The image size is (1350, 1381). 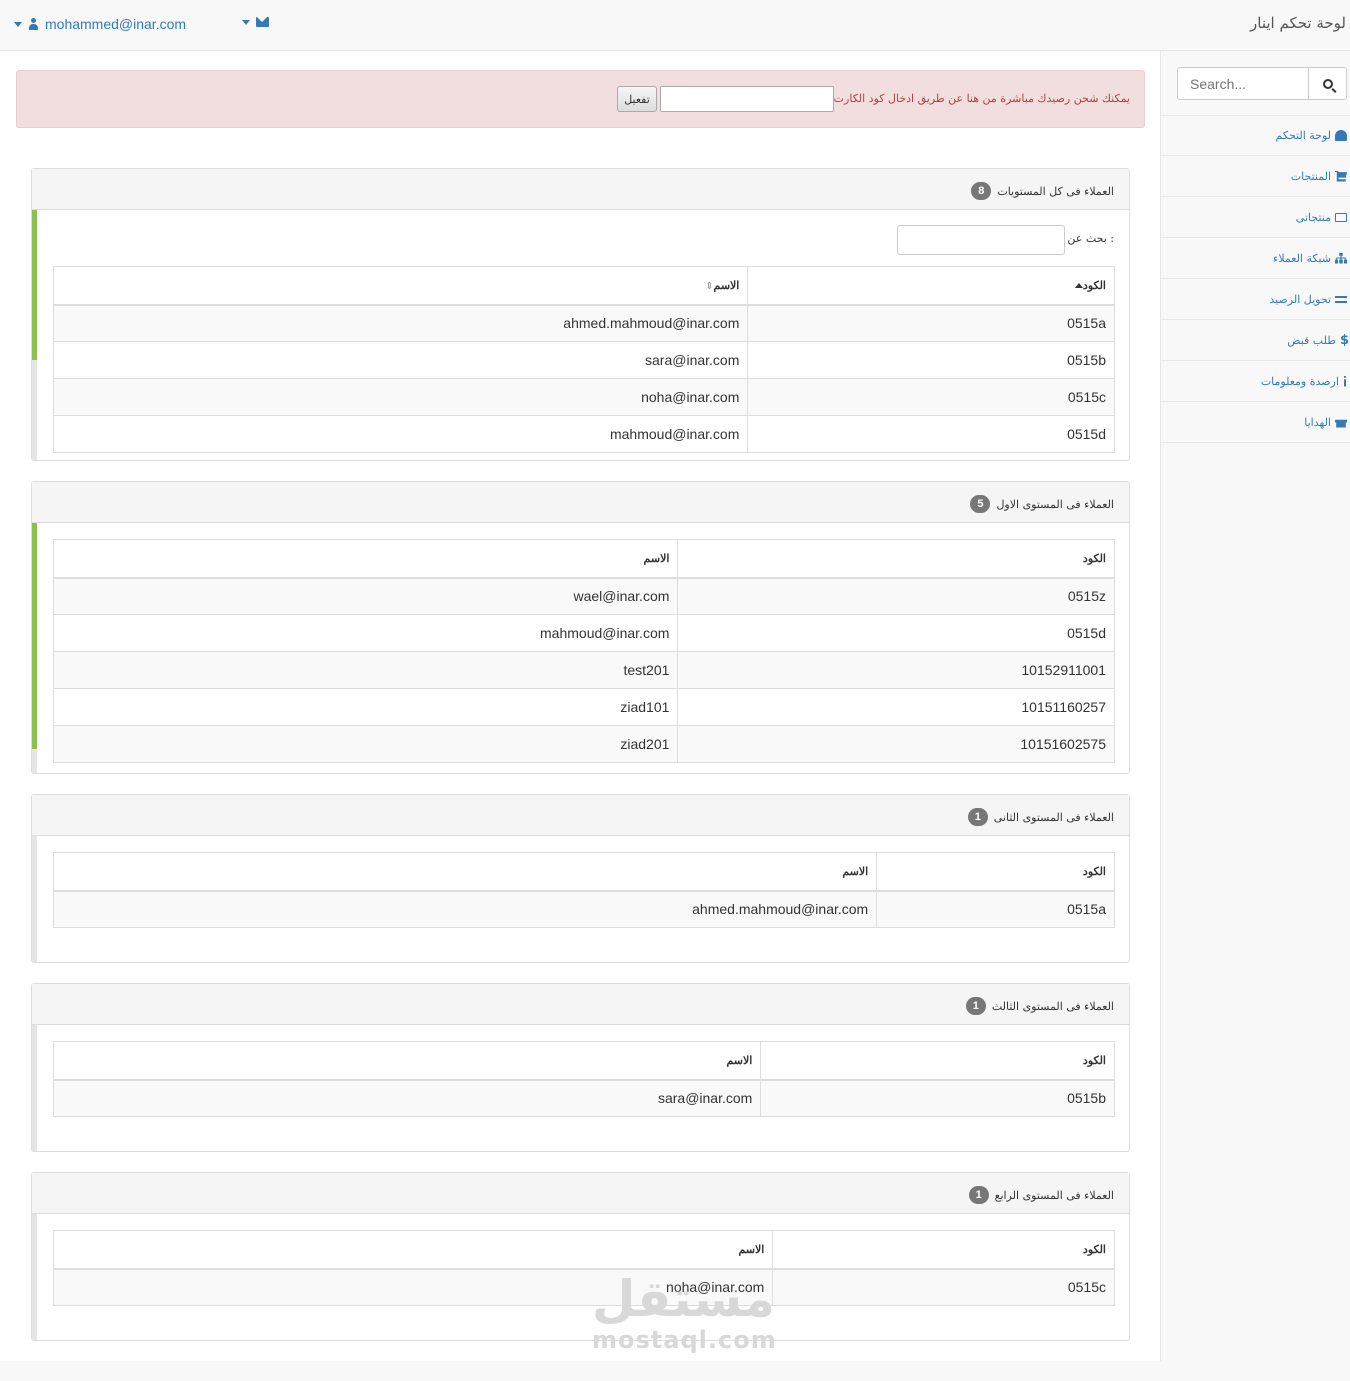 What do you see at coordinates (583, 670) in the screenshot?
I see `table-row: test201 10152911001` at bounding box center [583, 670].